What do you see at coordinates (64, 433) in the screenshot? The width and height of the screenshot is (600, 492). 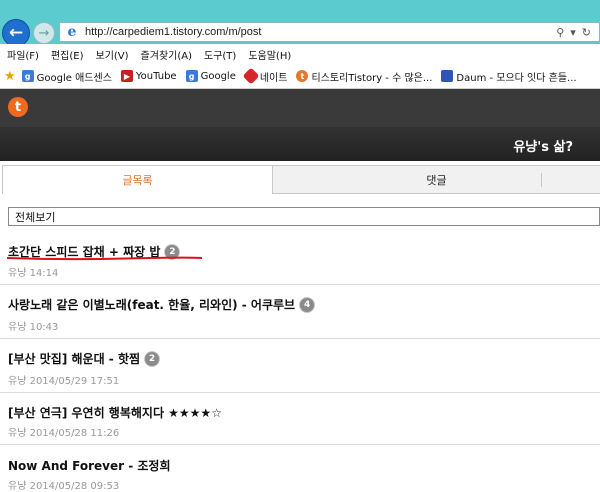 I see `post-meta: 유냥 2014/05/28 11:26` at bounding box center [64, 433].